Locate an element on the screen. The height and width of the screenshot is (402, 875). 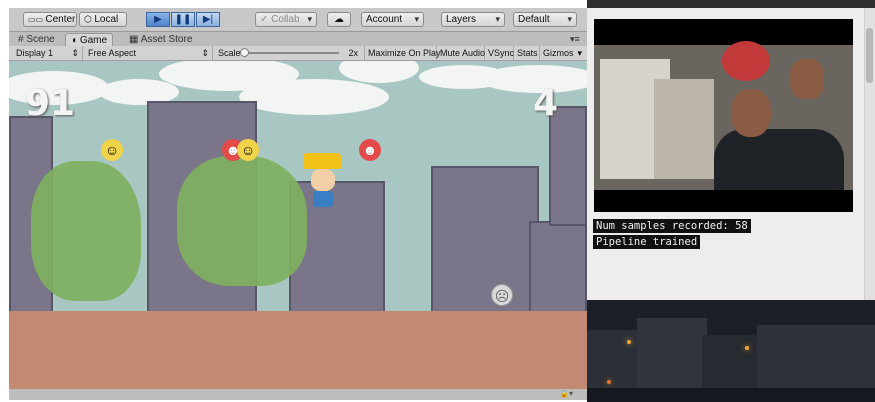
person-hand is located at coordinates (807, 79).